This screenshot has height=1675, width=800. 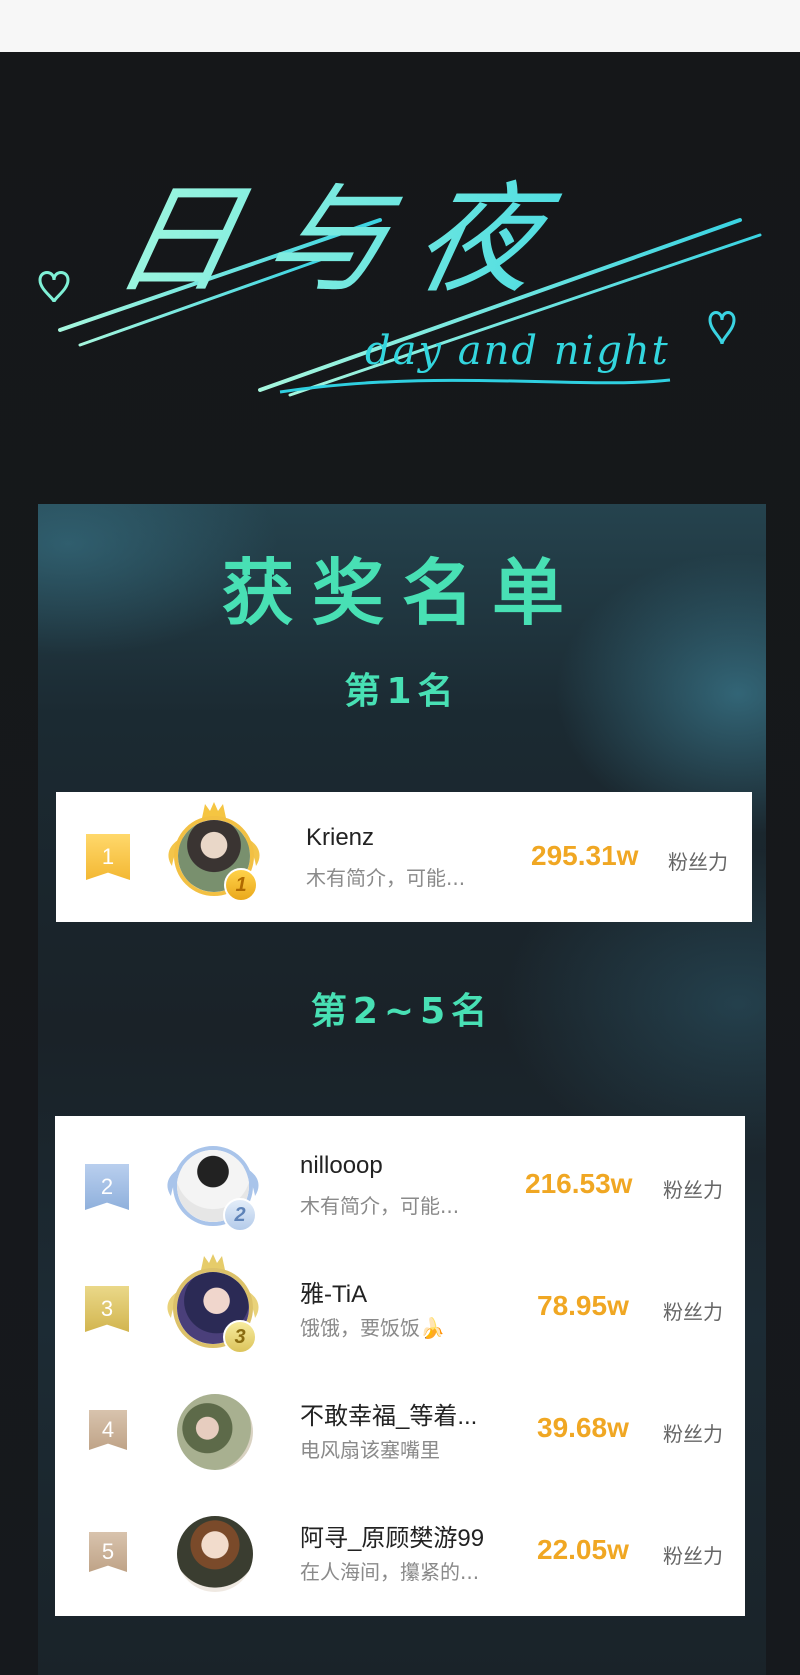 I want to click on fan-power-value: 295.31w, so click(x=585, y=855).